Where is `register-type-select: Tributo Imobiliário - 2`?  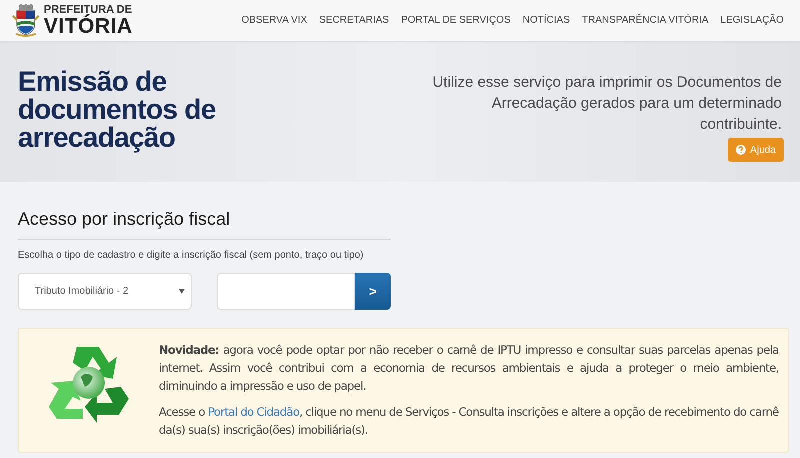
register-type-select: Tributo Imobiliário - 2 is located at coordinates (105, 291).